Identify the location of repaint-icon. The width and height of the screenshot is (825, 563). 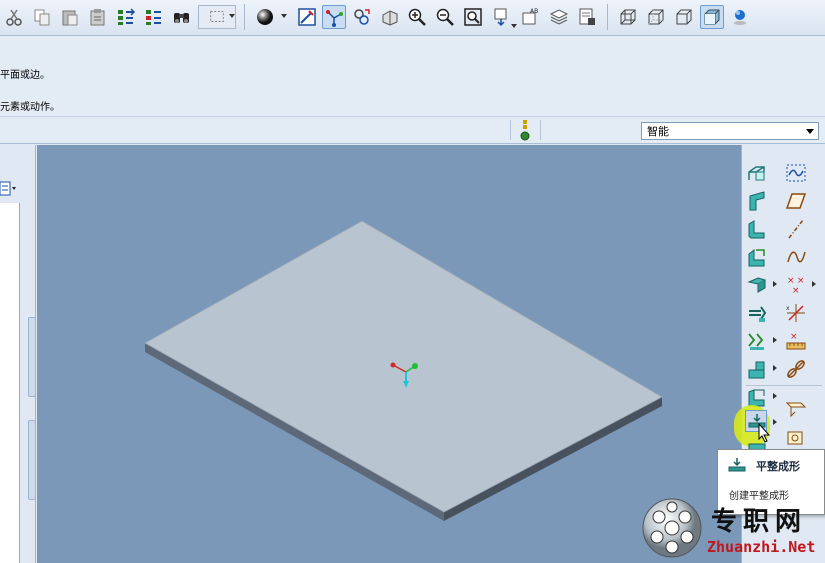
(307, 17).